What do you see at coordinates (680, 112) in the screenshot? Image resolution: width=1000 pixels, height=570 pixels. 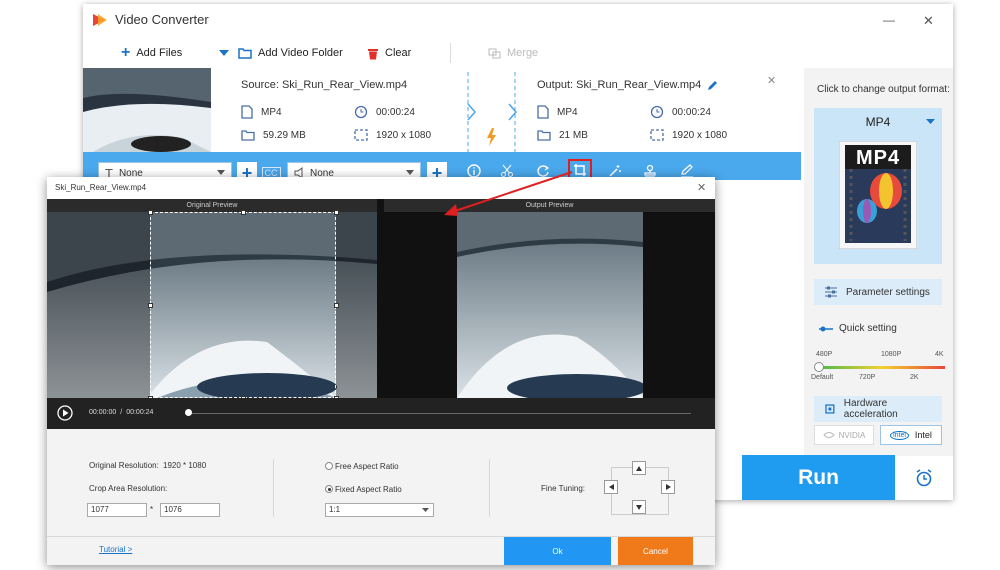 I see `output-duration: 00:00:24` at bounding box center [680, 112].